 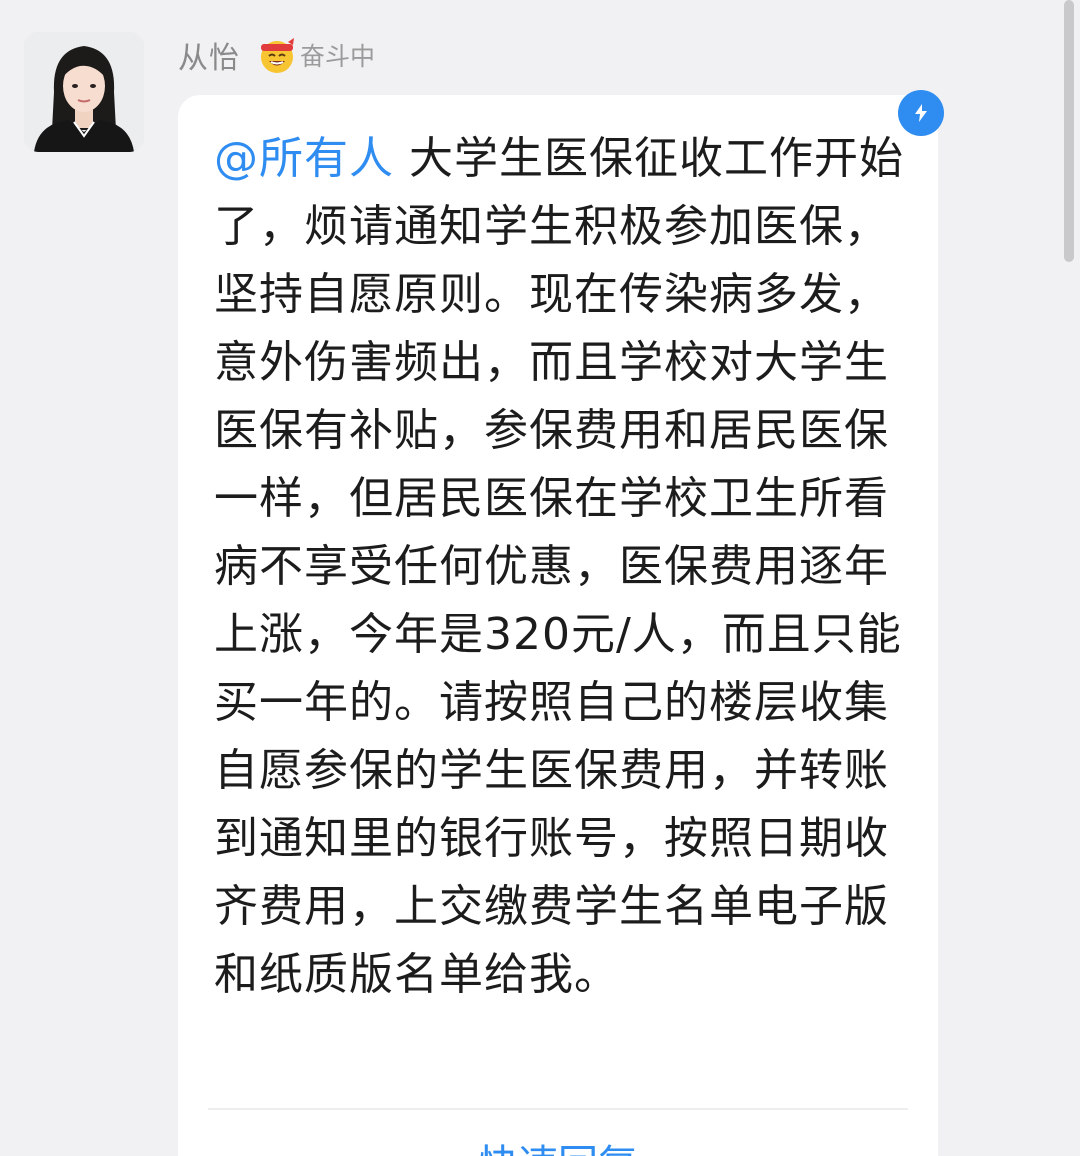 I want to click on status-text: 奋斗中, so click(x=338, y=56).